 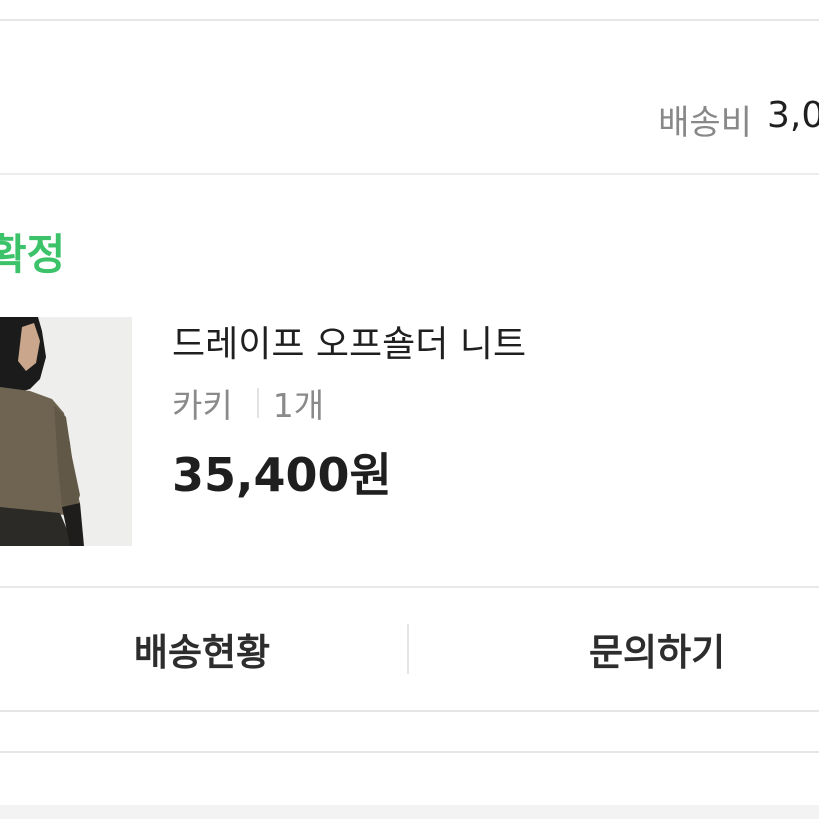 I want to click on inquiry-button: 문의하기, so click(x=614, y=649).